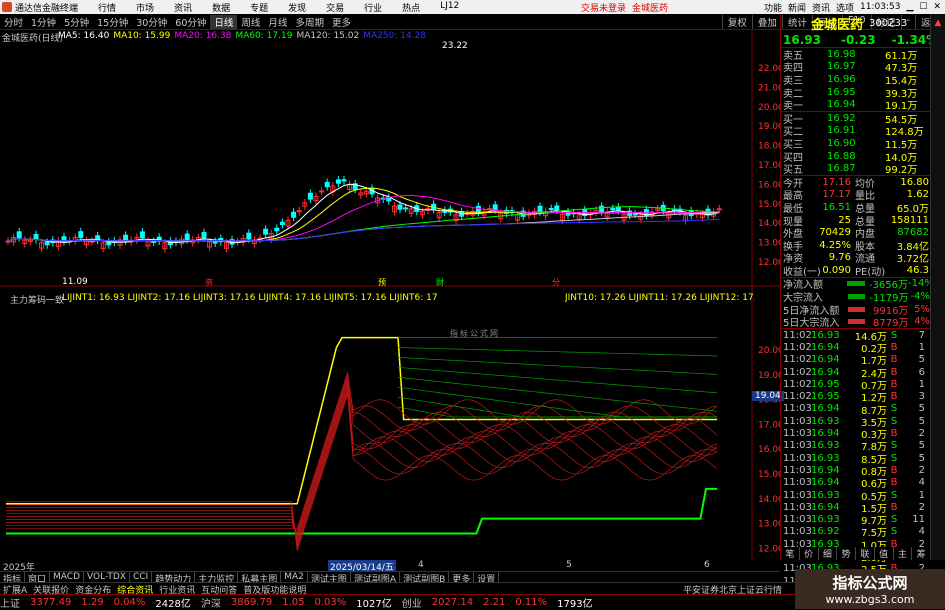  Describe the element at coordinates (375, 577) in the screenshot. I see `indicator-tab-10: 测试副图A` at that location.